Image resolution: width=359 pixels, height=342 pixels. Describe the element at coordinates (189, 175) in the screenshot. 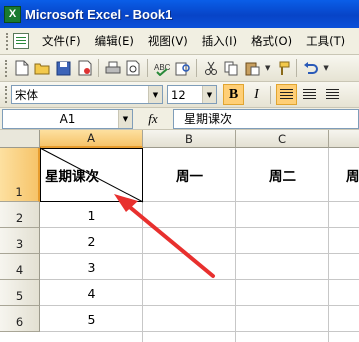

I see `cell-b1: 周一` at that location.